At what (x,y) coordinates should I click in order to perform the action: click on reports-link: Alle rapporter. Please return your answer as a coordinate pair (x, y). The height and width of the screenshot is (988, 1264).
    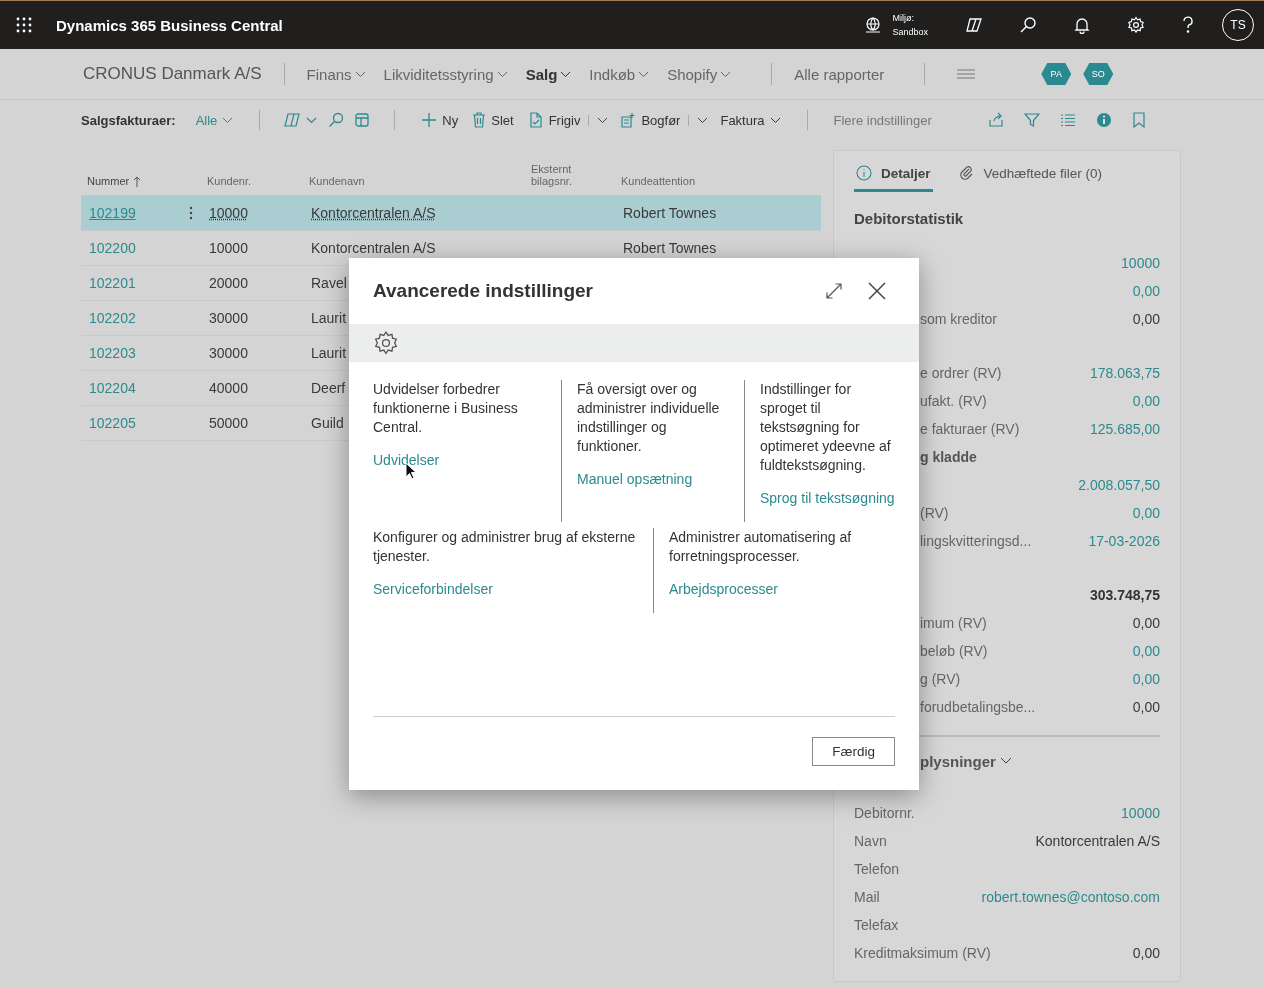
    Looking at the image, I should click on (839, 74).